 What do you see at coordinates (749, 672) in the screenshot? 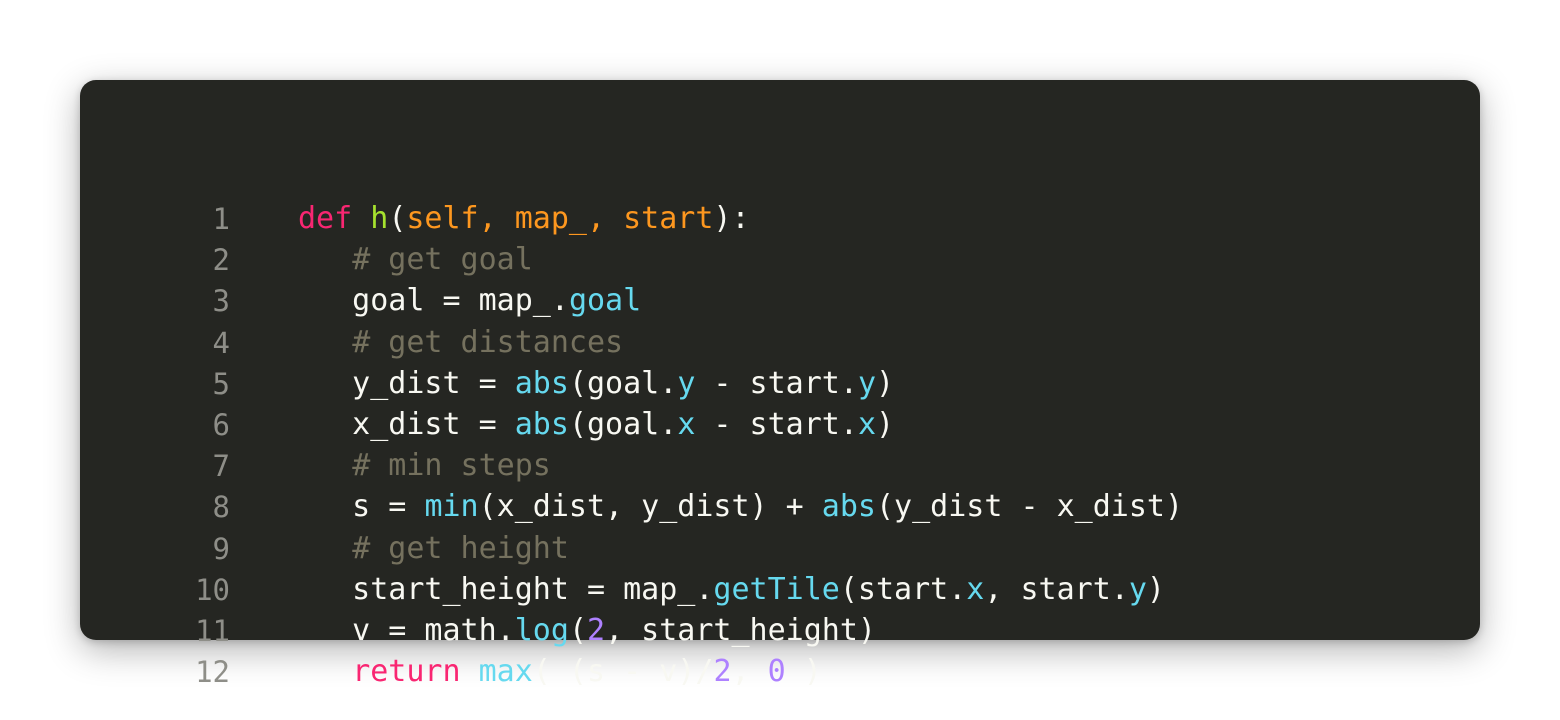
I see `code-token: ,` at bounding box center [749, 672].